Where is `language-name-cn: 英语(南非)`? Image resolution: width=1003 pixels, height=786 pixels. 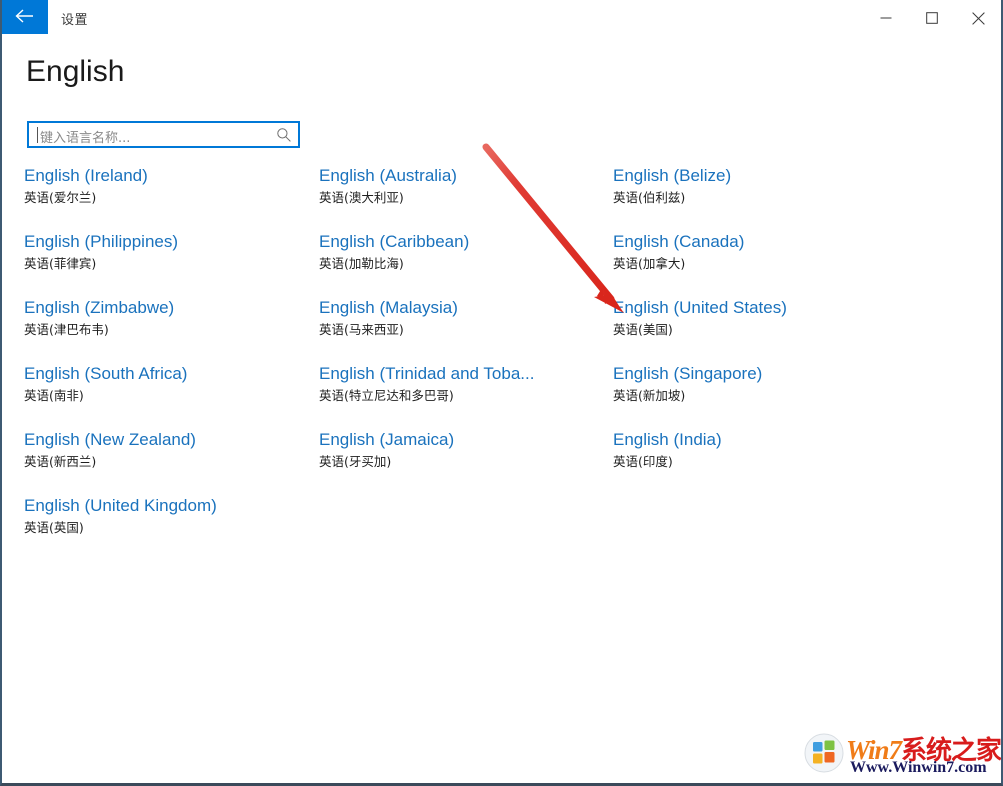
language-name-cn: 英语(南非) is located at coordinates (54, 395).